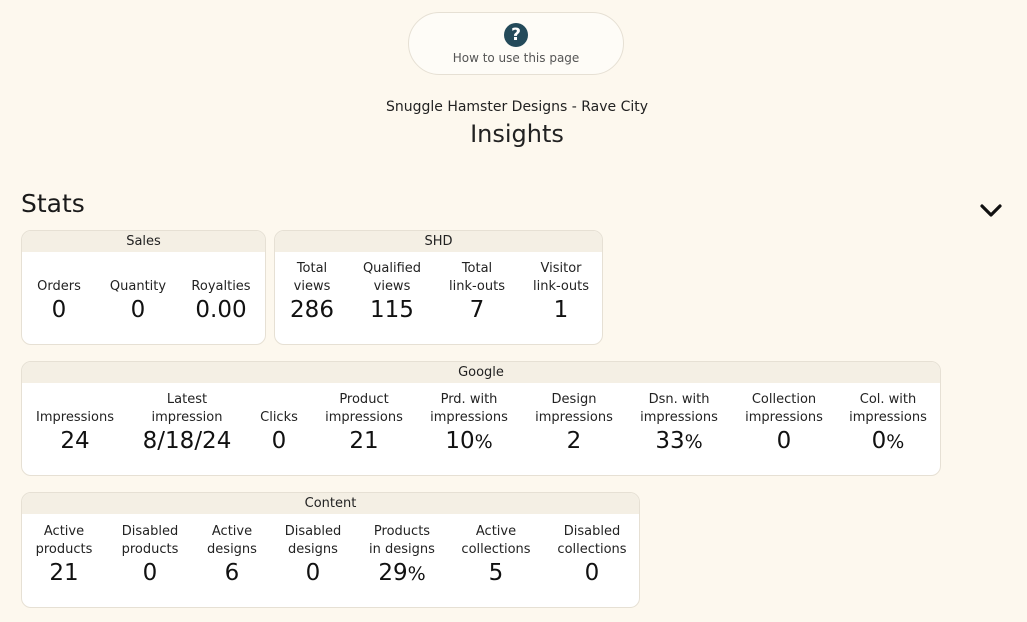 This screenshot has height=622, width=1027. I want to click on chevron-down-icon, so click(991, 211).